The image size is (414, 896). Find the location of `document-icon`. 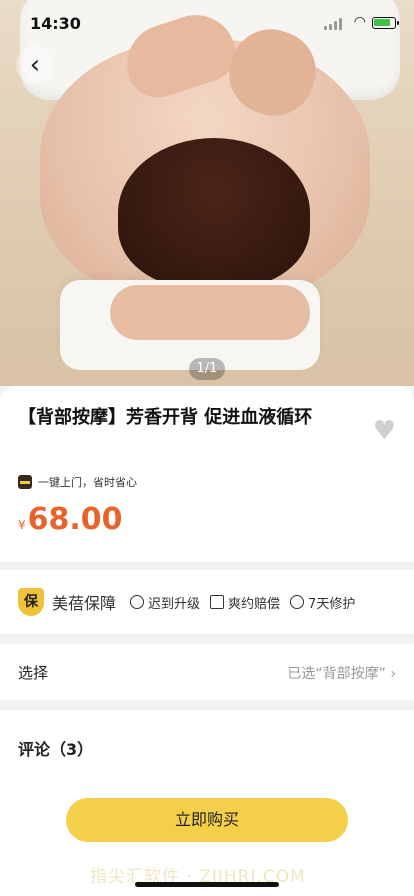

document-icon is located at coordinates (217, 602).